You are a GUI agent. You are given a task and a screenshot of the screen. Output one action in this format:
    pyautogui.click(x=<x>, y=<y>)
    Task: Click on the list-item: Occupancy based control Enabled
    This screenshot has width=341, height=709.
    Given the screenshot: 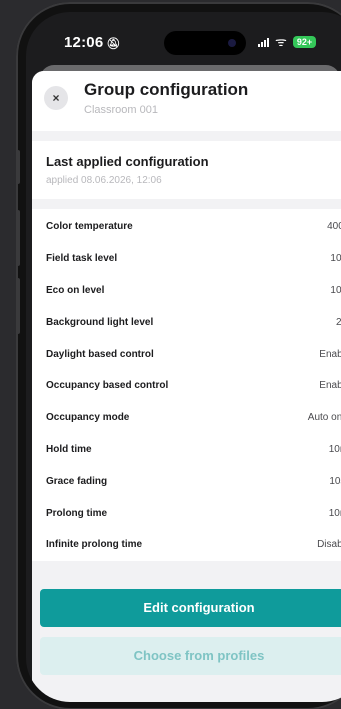 What is the action you would take?
    pyautogui.click(x=186, y=386)
    